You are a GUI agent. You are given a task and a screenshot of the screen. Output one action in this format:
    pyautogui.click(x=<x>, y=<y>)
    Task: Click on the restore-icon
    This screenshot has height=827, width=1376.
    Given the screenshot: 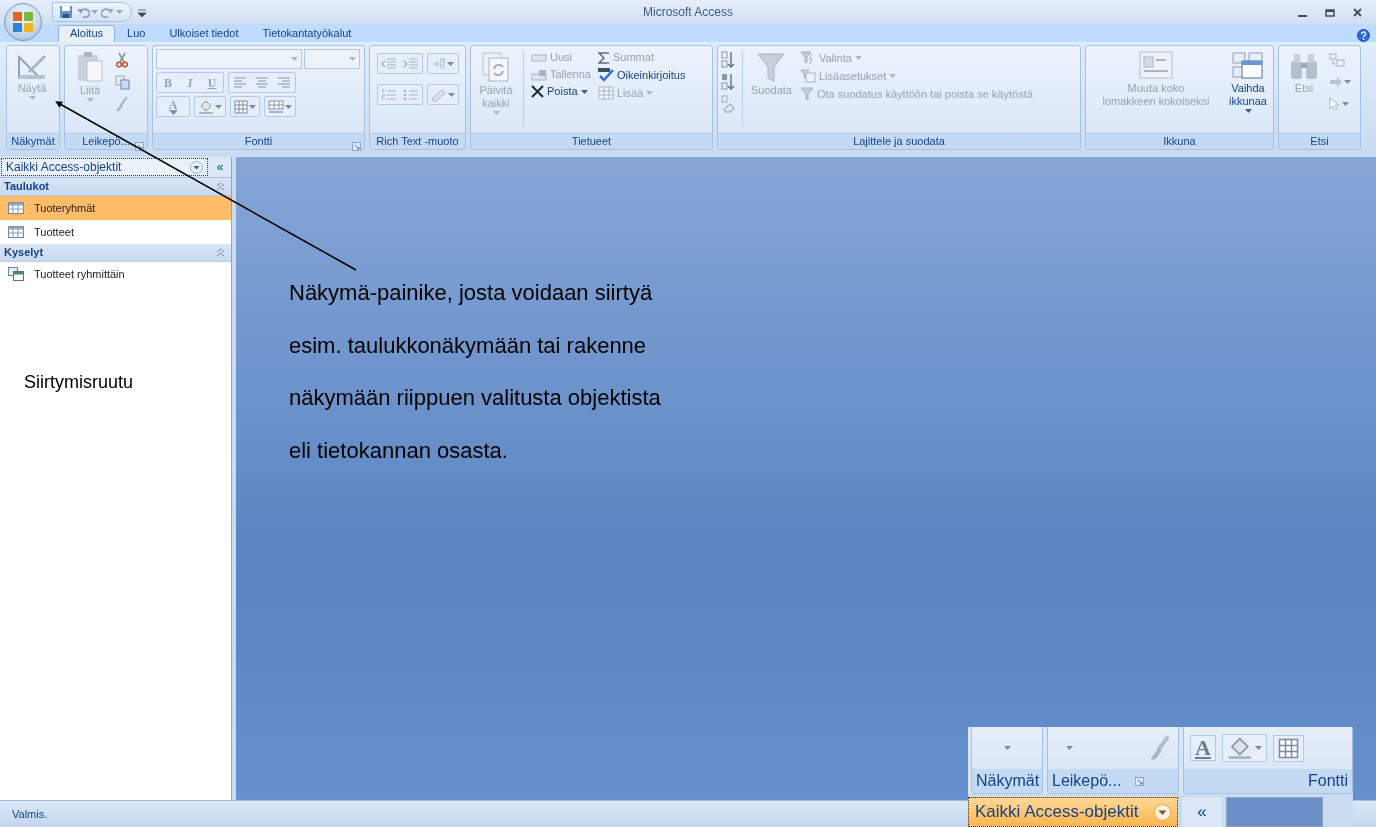 What is the action you would take?
    pyautogui.click(x=1330, y=12)
    